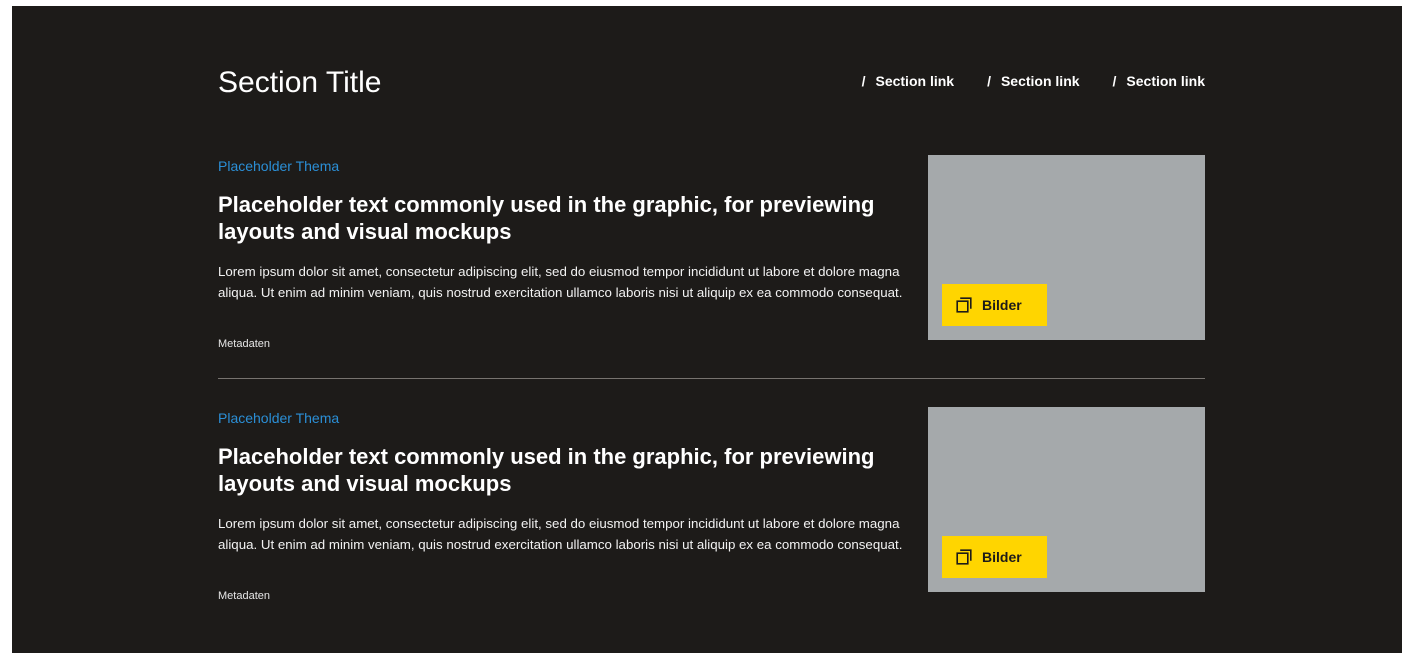  Describe the element at coordinates (300, 82) in the screenshot. I see `section-title: Section Title` at that location.